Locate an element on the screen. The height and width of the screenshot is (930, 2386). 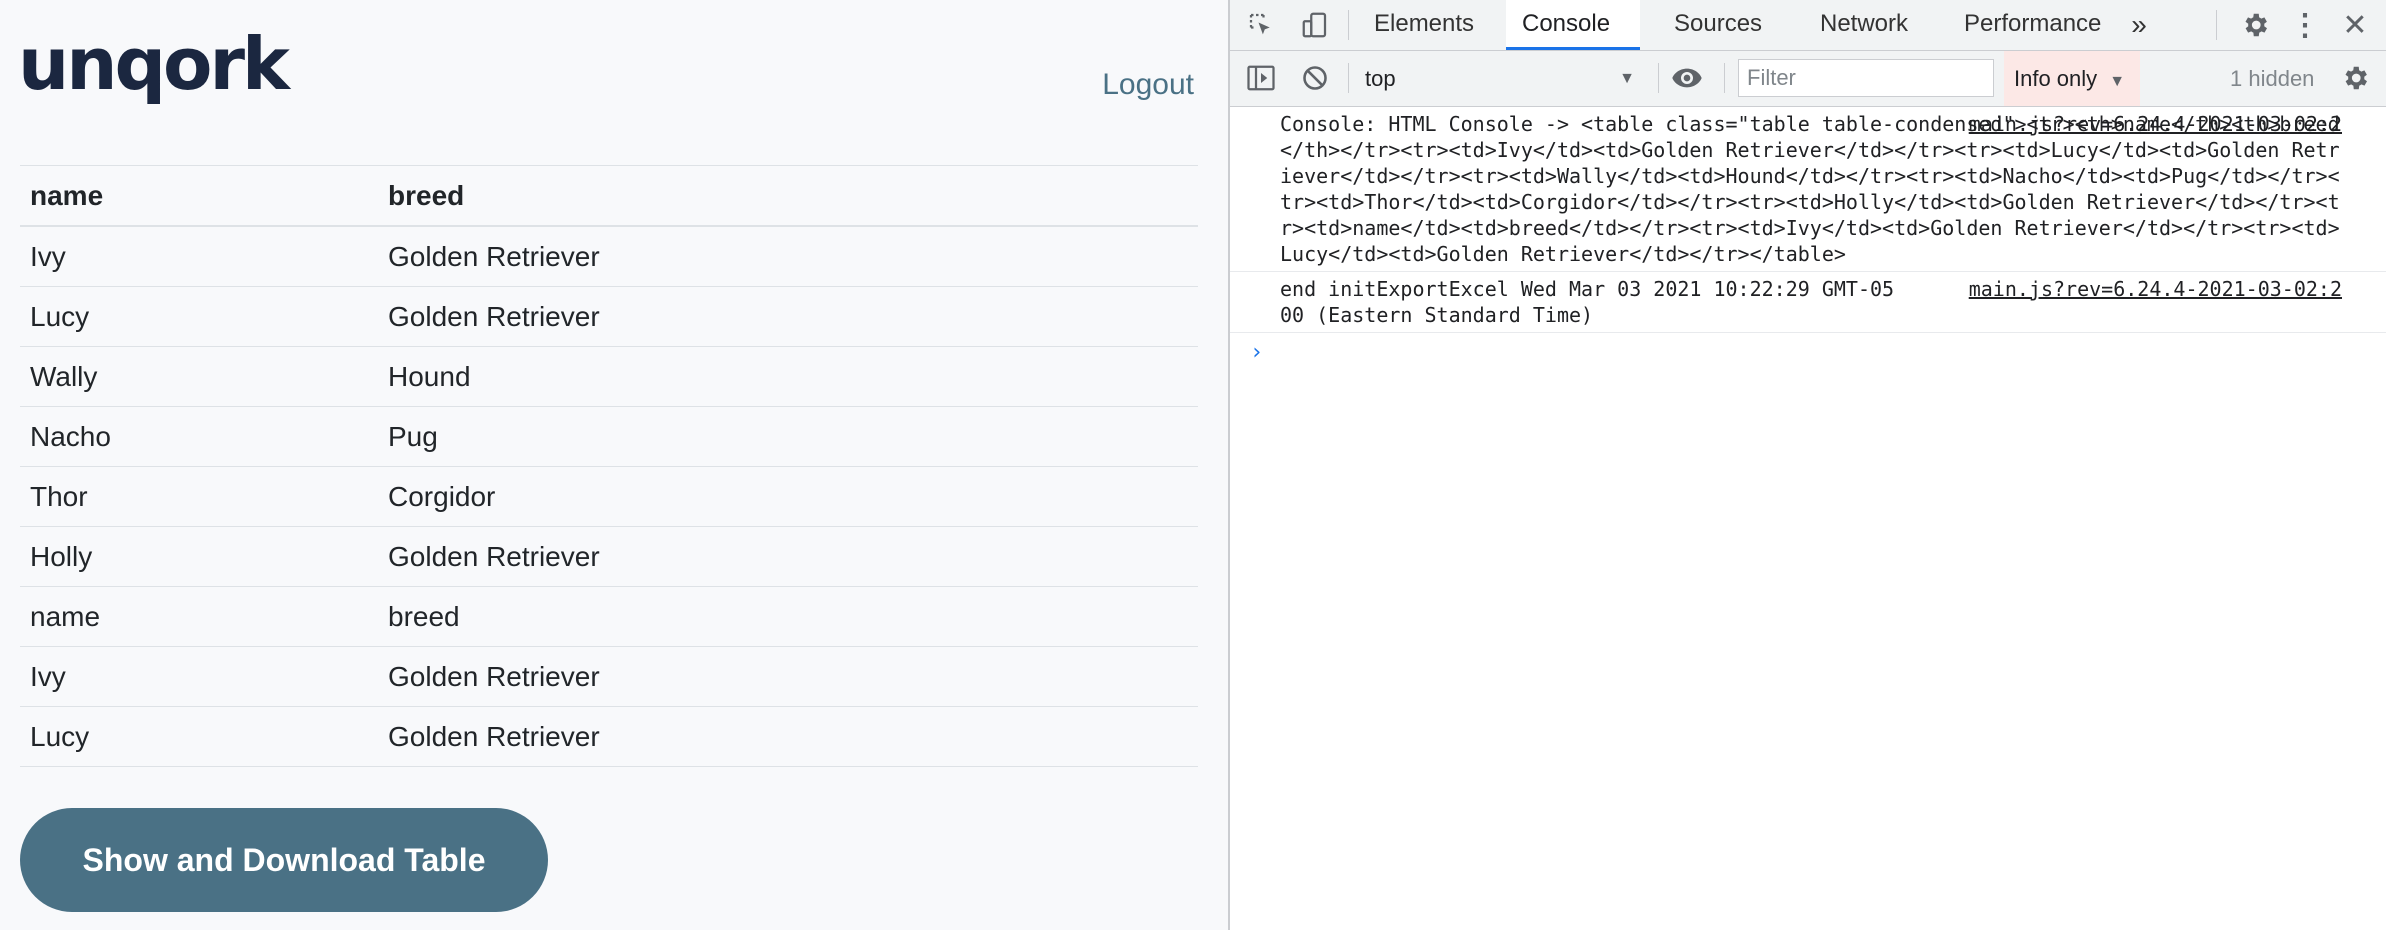
cell-breed: Corgidor is located at coordinates (788, 496).